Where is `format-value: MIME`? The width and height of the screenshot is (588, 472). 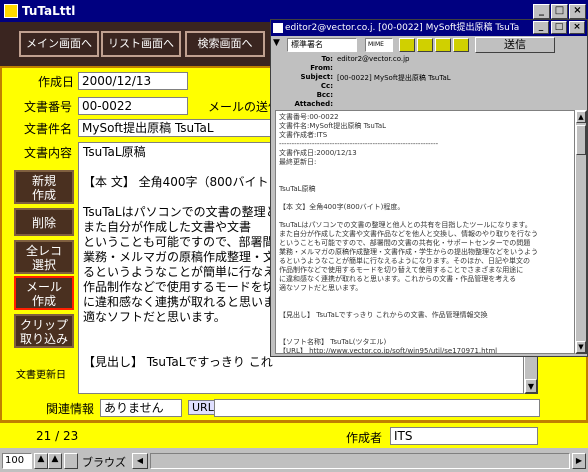
format-value: MIME is located at coordinates (376, 44).